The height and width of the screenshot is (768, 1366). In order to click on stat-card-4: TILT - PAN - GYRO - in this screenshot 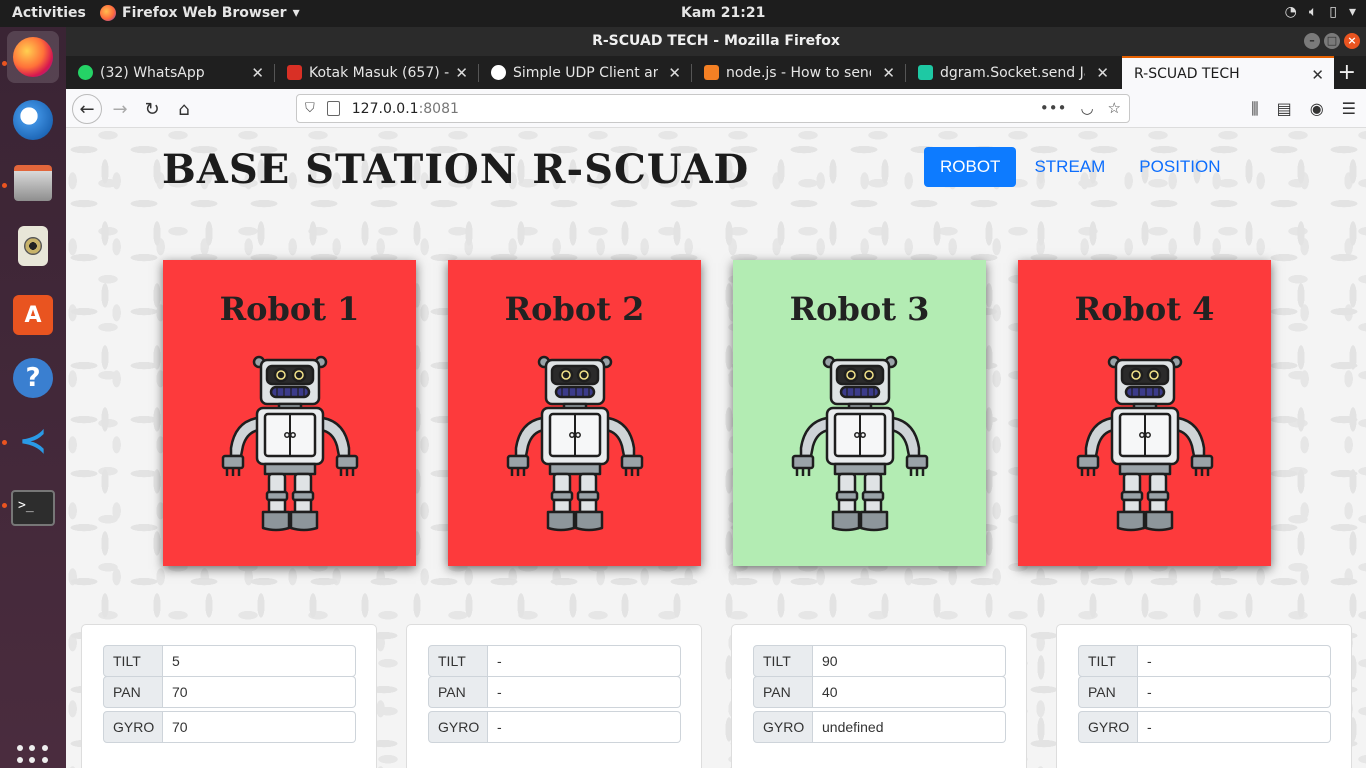, I will do `click(1204, 696)`.